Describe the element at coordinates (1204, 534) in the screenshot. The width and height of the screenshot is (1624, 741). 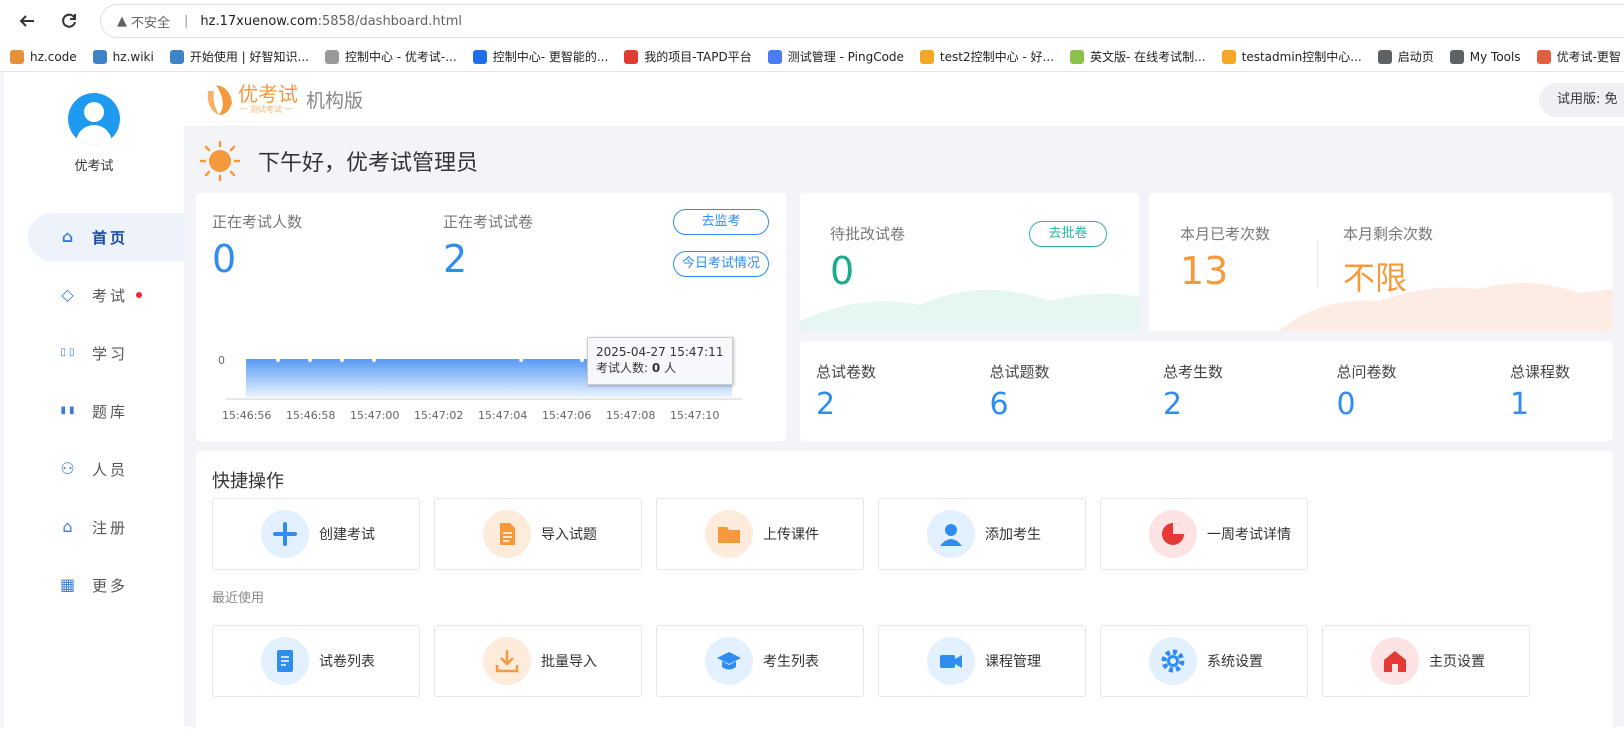
I see `quick-action-button: 一周考试详情` at that location.